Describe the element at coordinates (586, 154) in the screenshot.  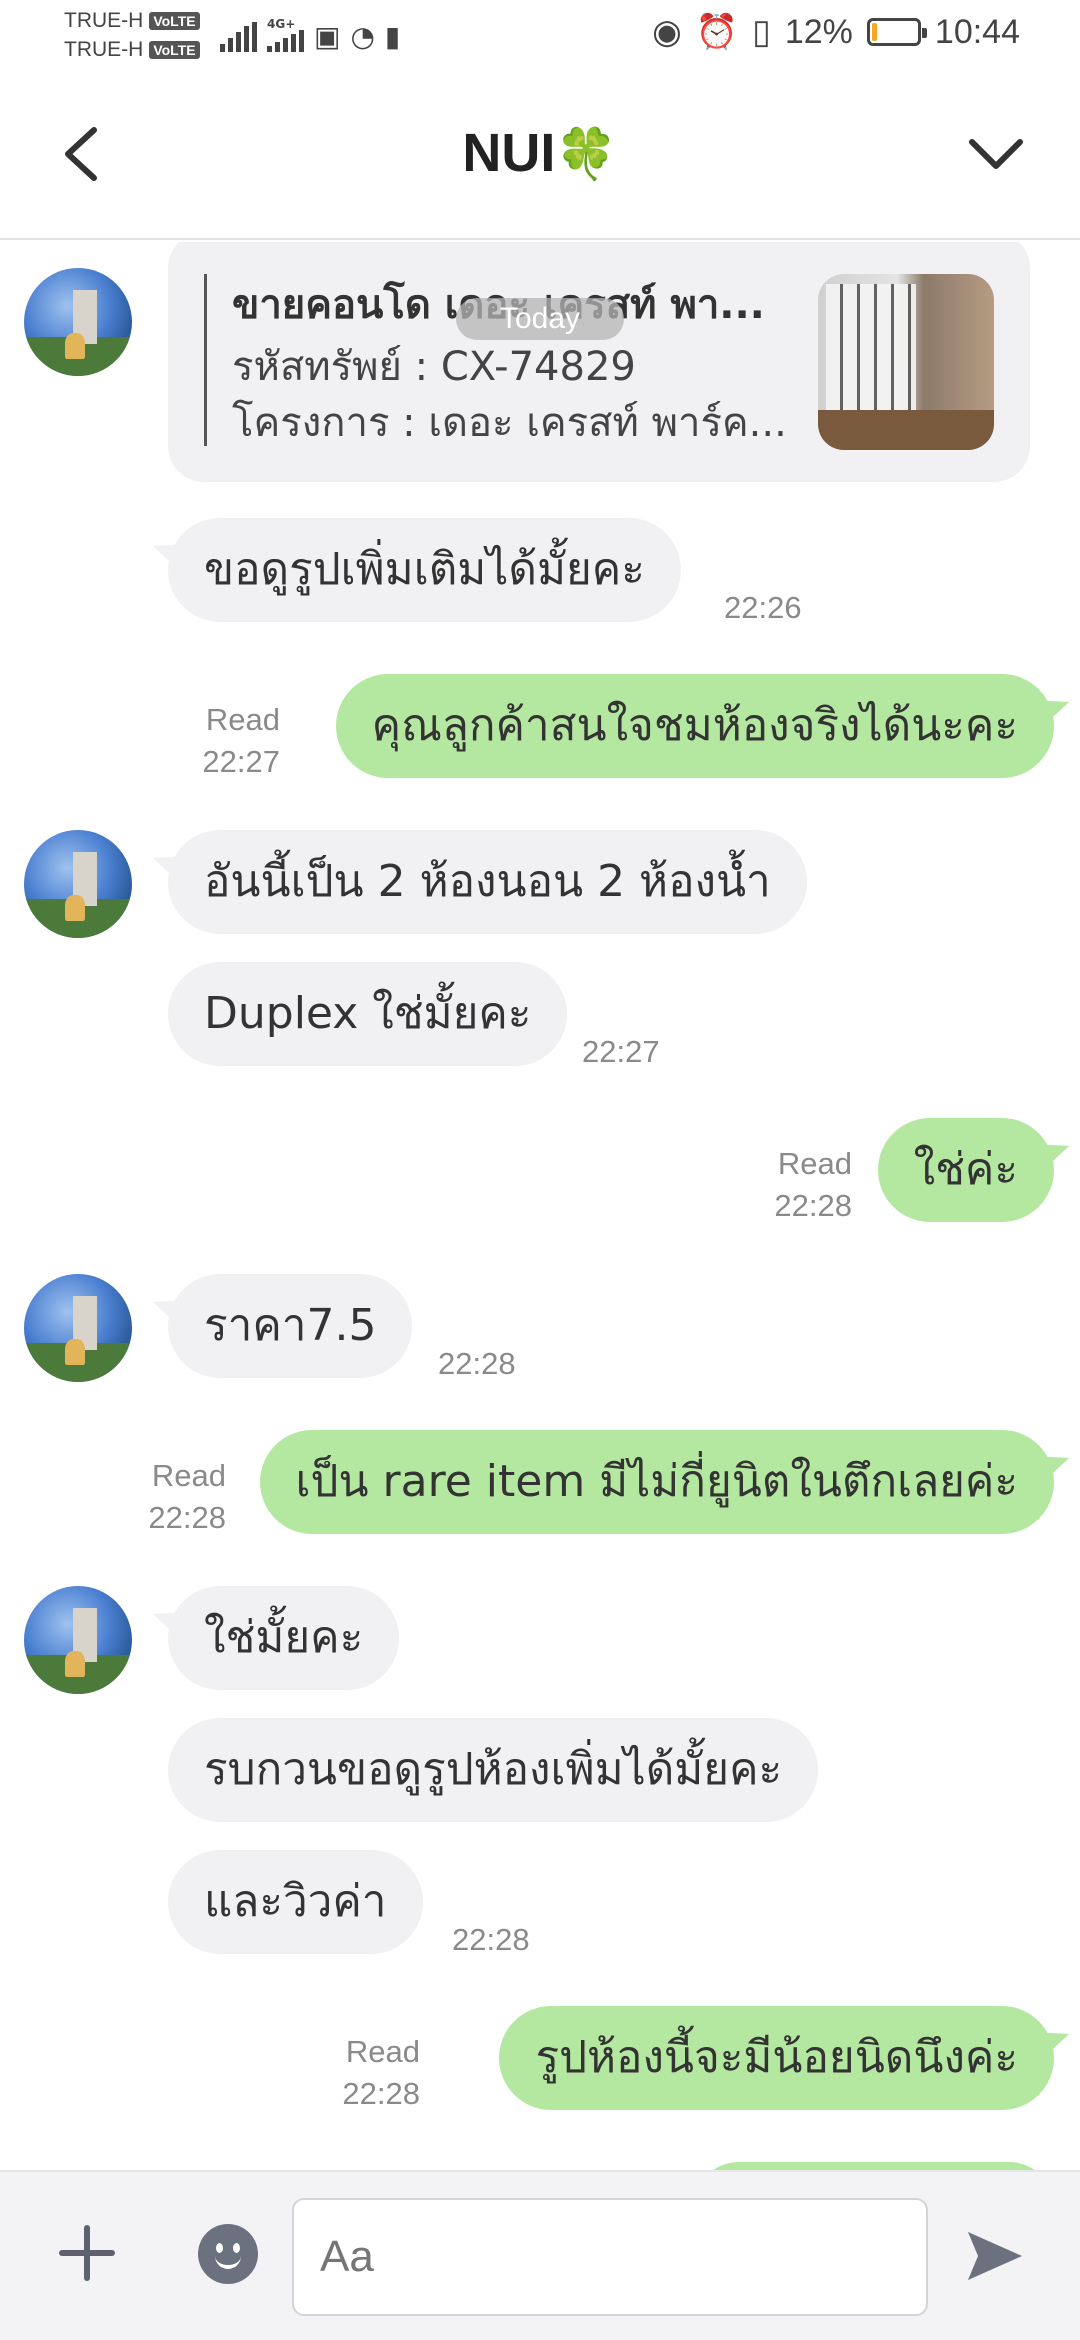
I see `clover-emoji: 🍀` at that location.